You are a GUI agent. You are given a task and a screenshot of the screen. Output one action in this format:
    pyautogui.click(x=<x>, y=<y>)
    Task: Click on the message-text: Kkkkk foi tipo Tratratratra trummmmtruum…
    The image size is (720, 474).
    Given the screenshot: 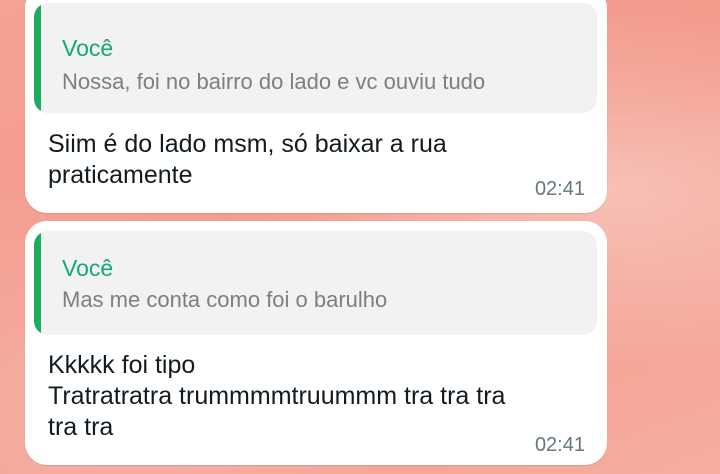 What is the action you would take?
    pyautogui.click(x=277, y=396)
    